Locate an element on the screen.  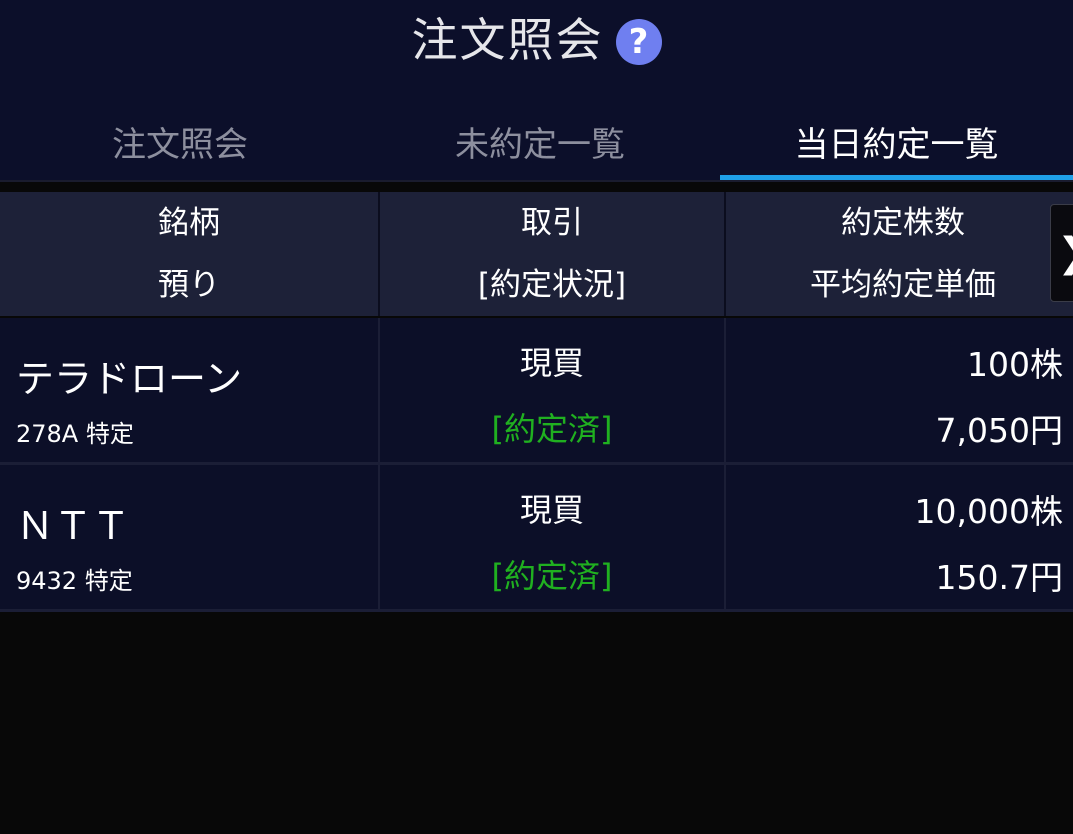
tab-order-inquiry: 注文照会 is located at coordinates (180, 141).